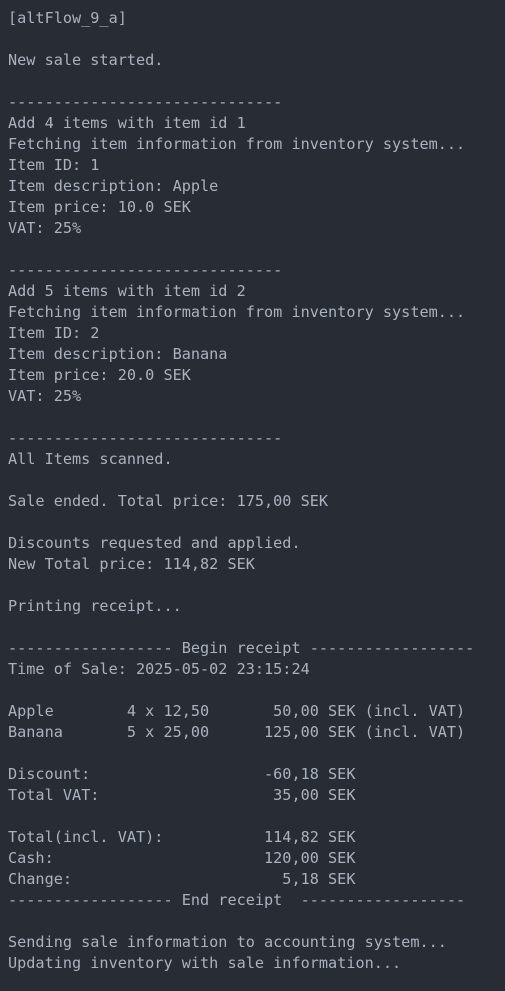 This screenshot has width=505, height=991. What do you see at coordinates (237, 711) in the screenshot?
I see `console-line: Apple 4 x 12,50 50,00 SEK (incl. VAT)` at bounding box center [237, 711].